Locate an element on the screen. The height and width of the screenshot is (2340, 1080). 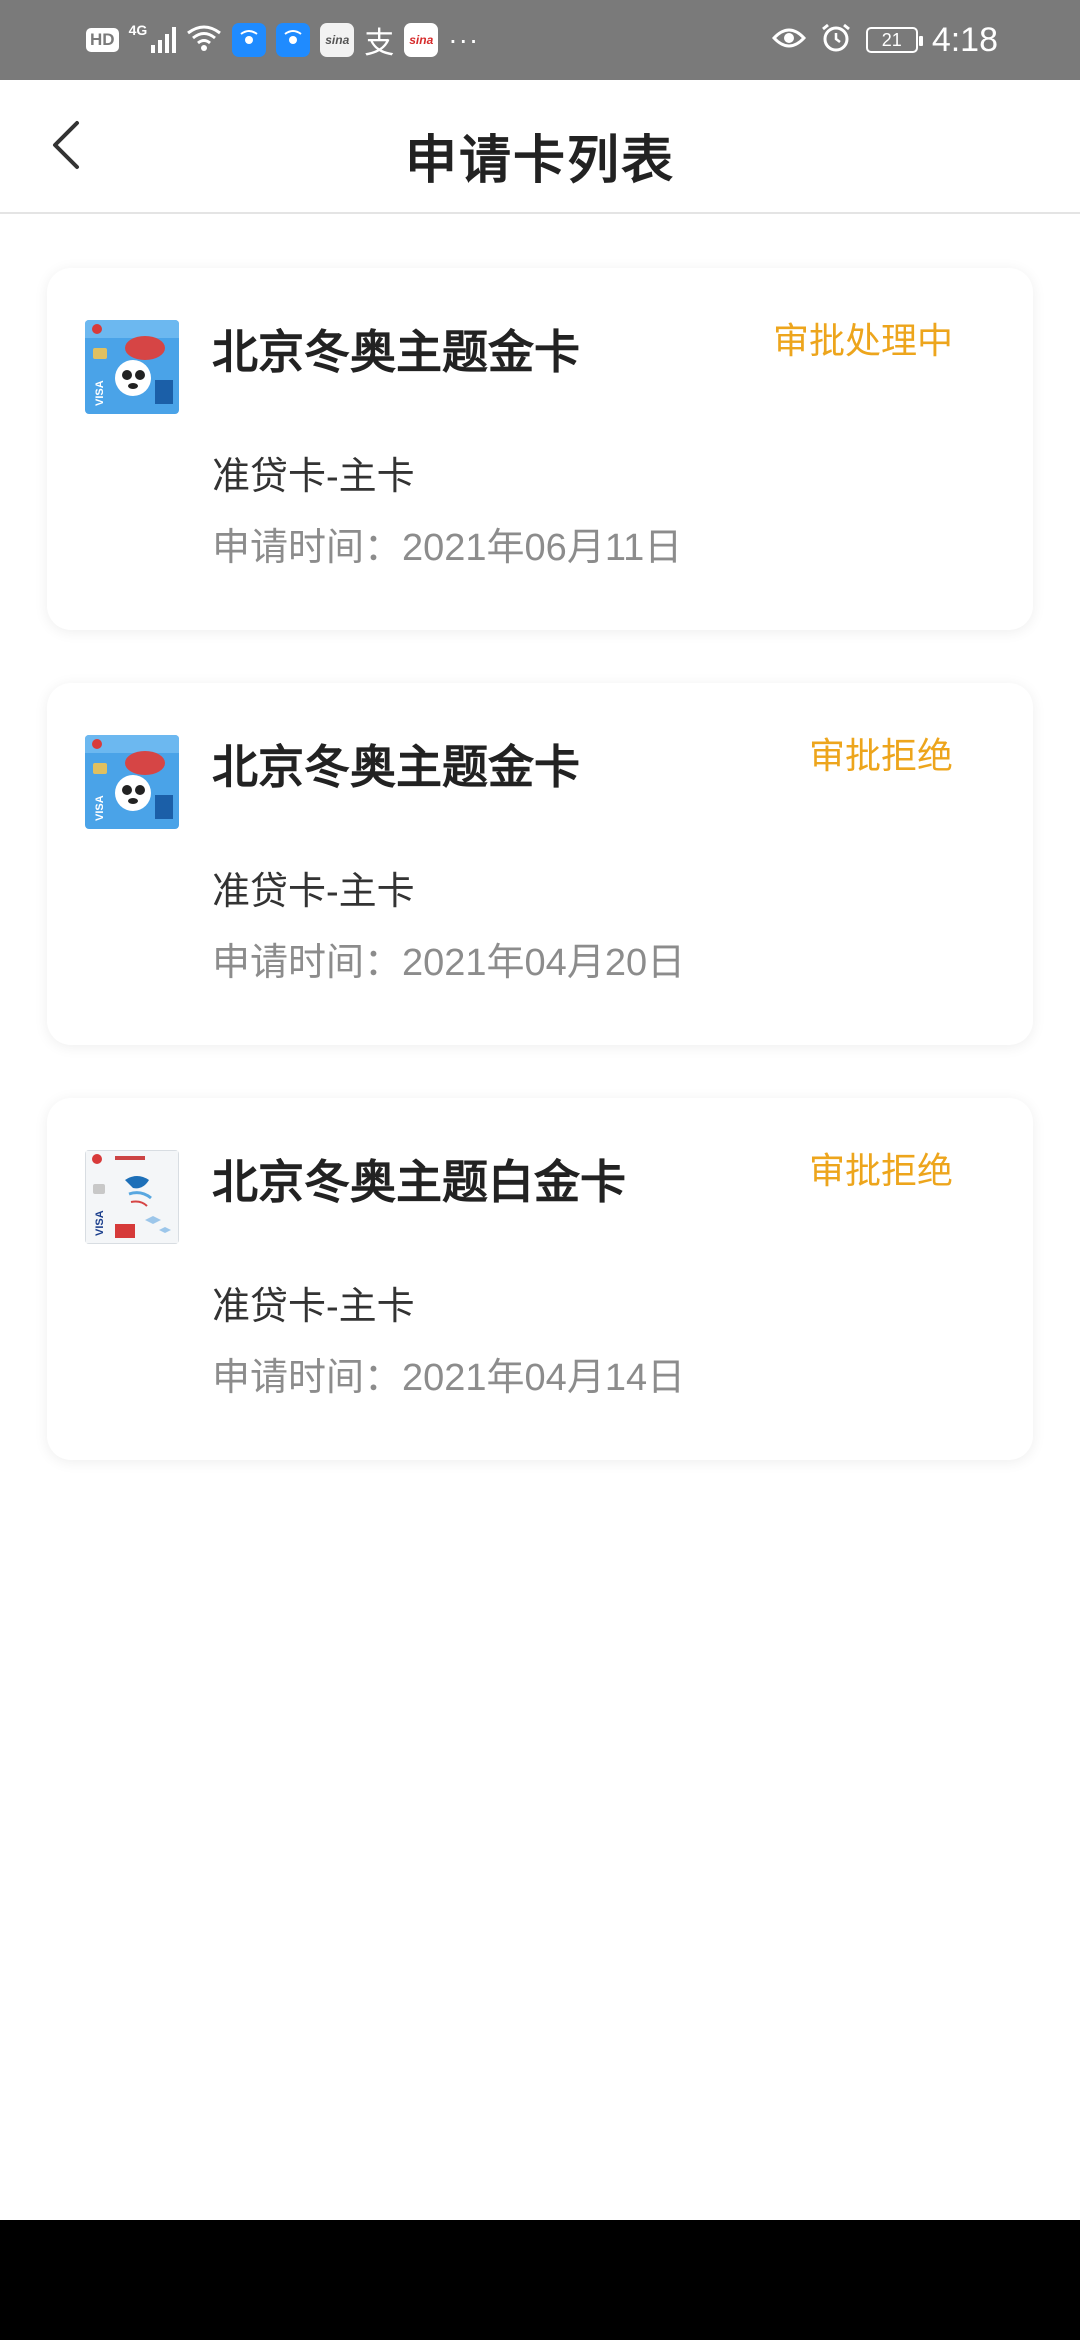
application-date: 申请时间：2021年06月11日 is located at coordinates (447, 548).